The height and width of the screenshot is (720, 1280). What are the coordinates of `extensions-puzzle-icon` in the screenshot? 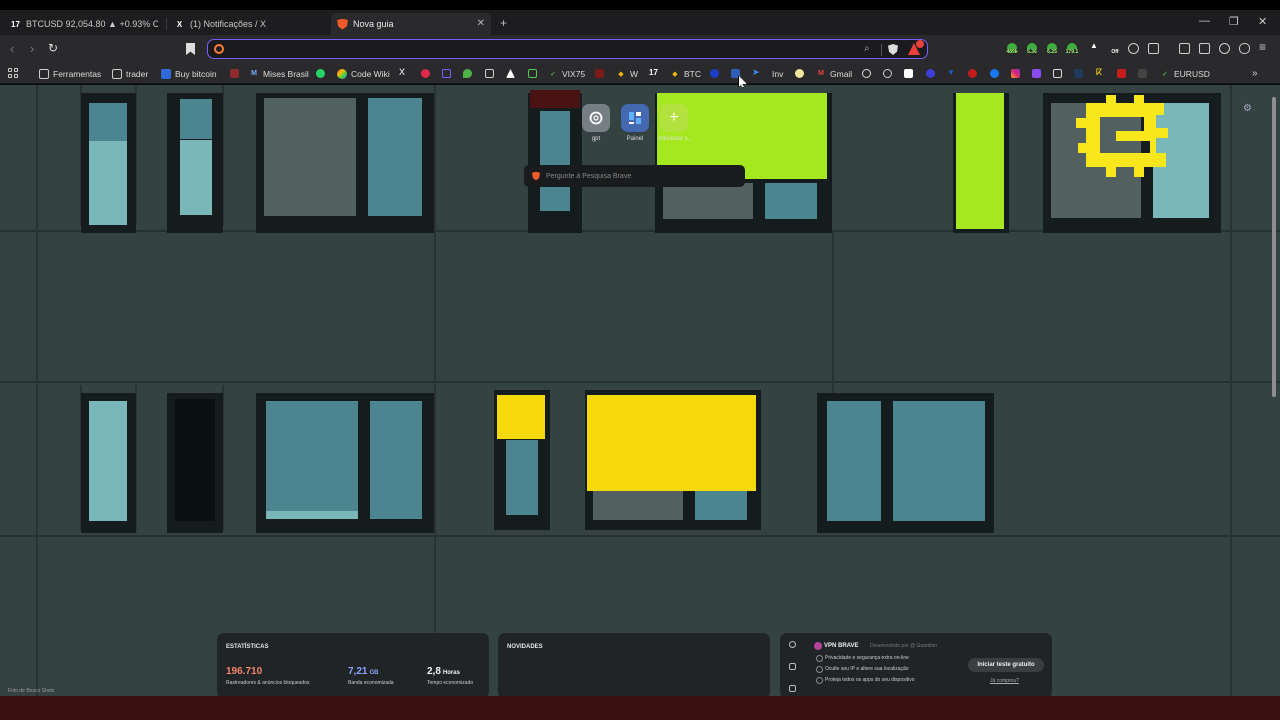 It's located at (1133, 48).